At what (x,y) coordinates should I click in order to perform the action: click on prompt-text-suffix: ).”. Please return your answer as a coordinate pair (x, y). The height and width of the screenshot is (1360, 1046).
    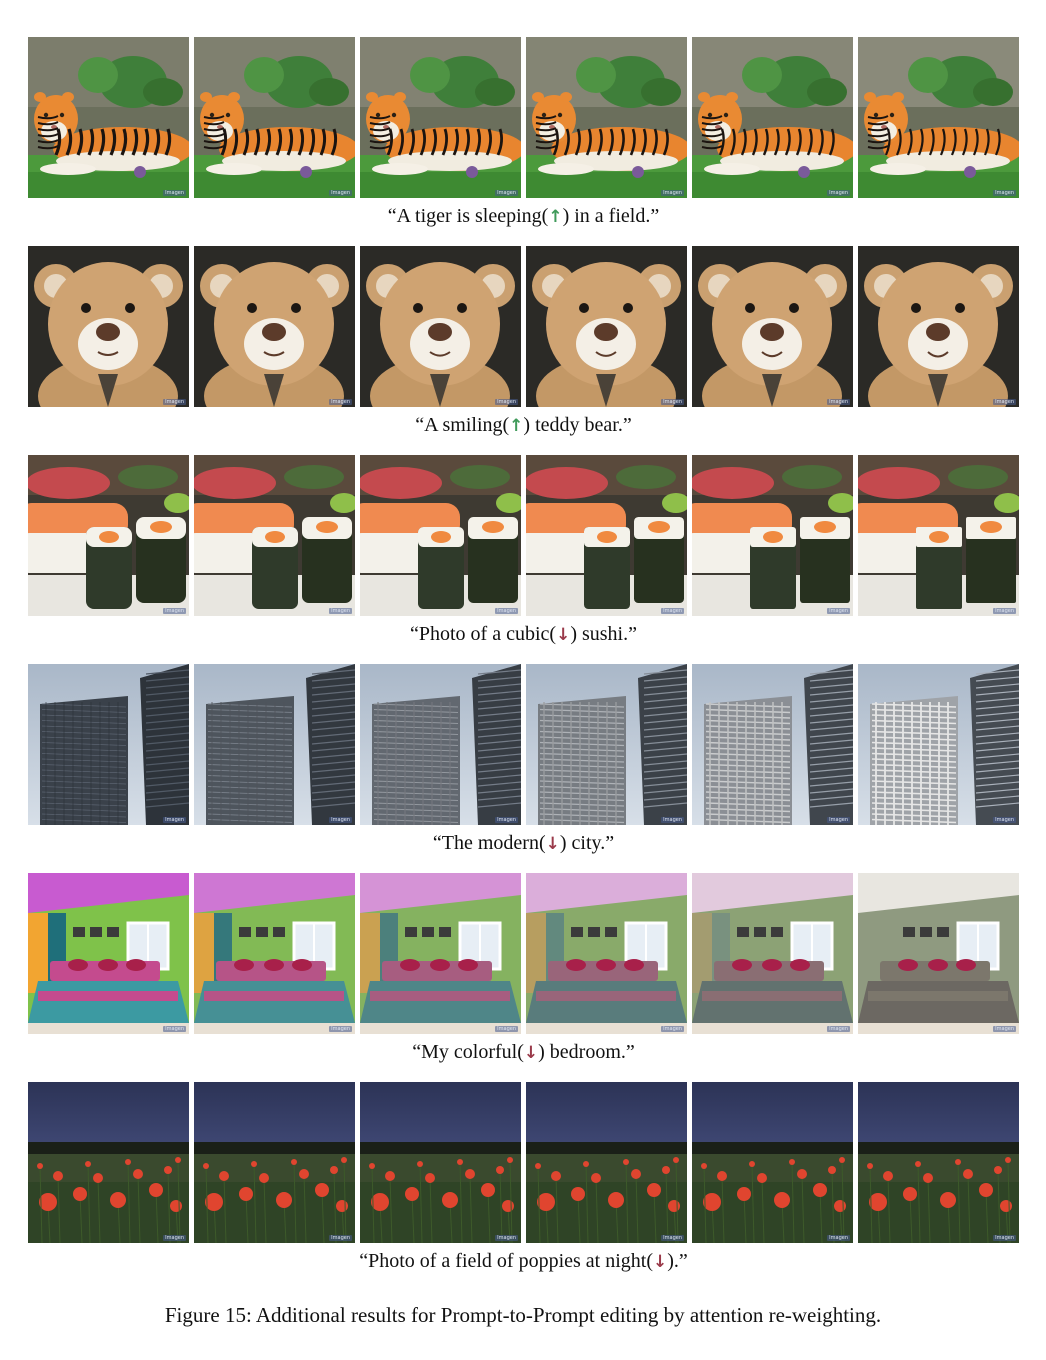
    Looking at the image, I should click on (677, 1261).